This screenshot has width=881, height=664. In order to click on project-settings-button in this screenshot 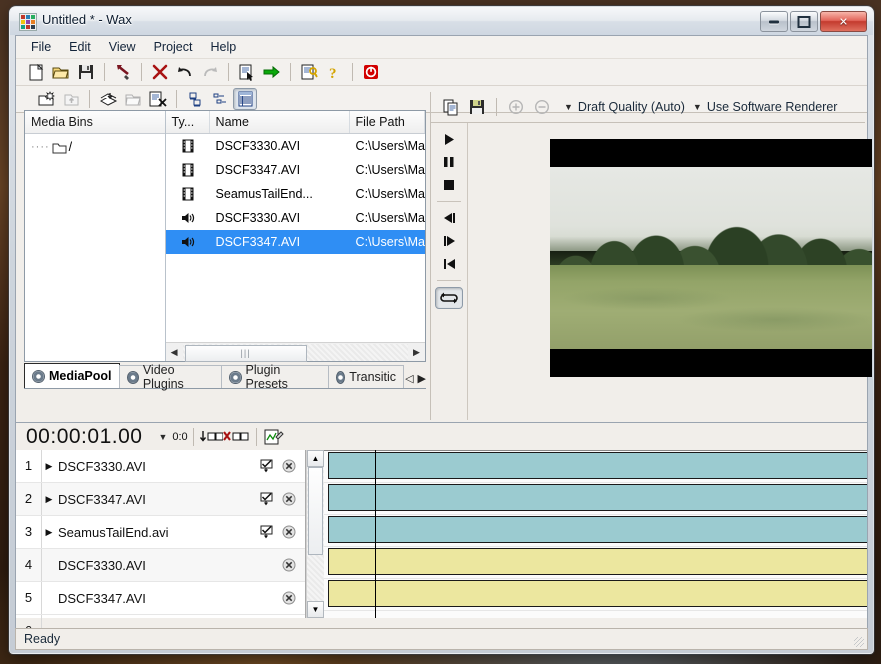, I will do `click(309, 72)`.